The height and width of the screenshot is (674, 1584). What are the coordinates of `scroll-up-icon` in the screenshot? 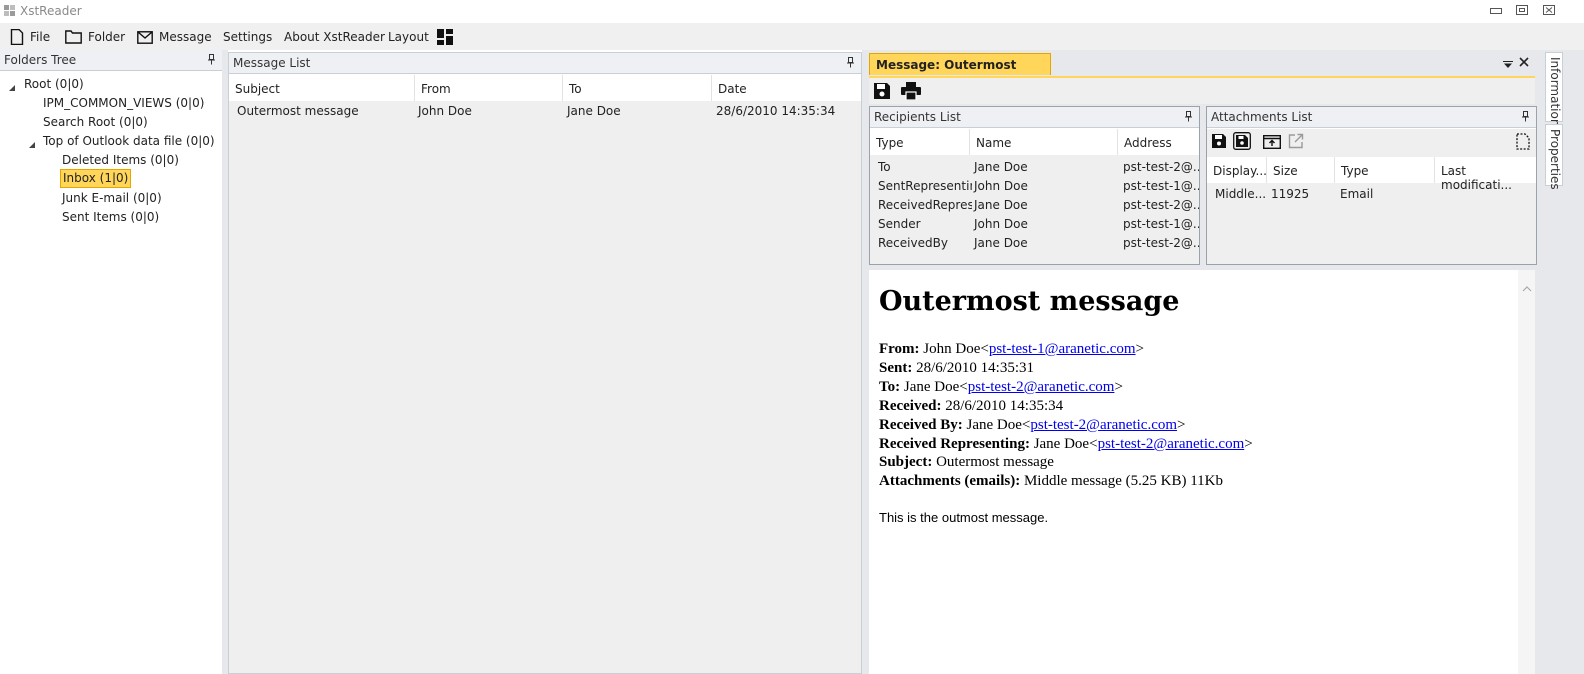 It's located at (1527, 289).